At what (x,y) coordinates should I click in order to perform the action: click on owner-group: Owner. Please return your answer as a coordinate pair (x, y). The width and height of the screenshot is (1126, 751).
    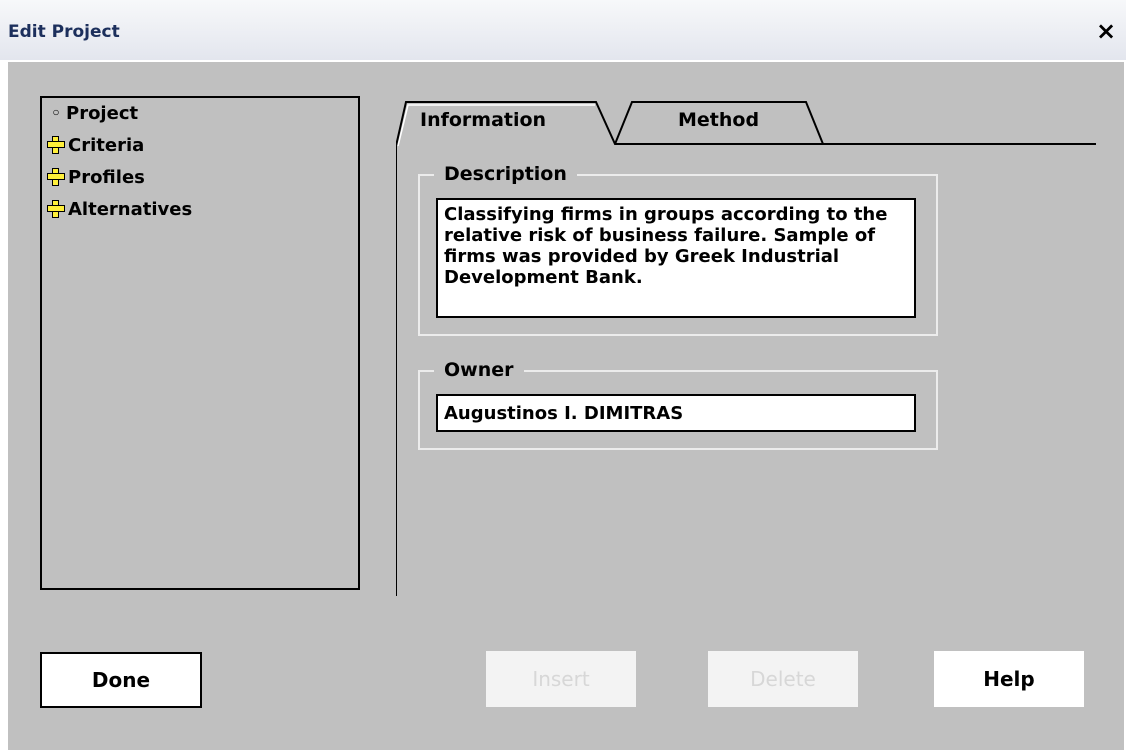
    Looking at the image, I should click on (678, 404).